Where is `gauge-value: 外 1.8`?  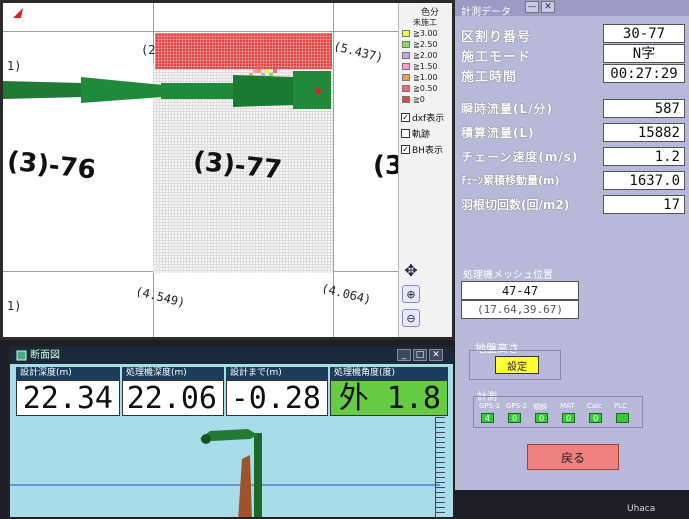
gauge-value: 外 1.8 is located at coordinates (389, 398).